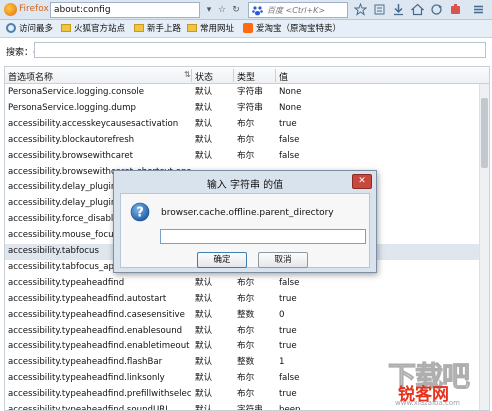 The width and height of the screenshot is (492, 411). Describe the element at coordinates (85, 362) in the screenshot. I see `pref-name: accessibility.typeaheadfind.flashBar` at that location.